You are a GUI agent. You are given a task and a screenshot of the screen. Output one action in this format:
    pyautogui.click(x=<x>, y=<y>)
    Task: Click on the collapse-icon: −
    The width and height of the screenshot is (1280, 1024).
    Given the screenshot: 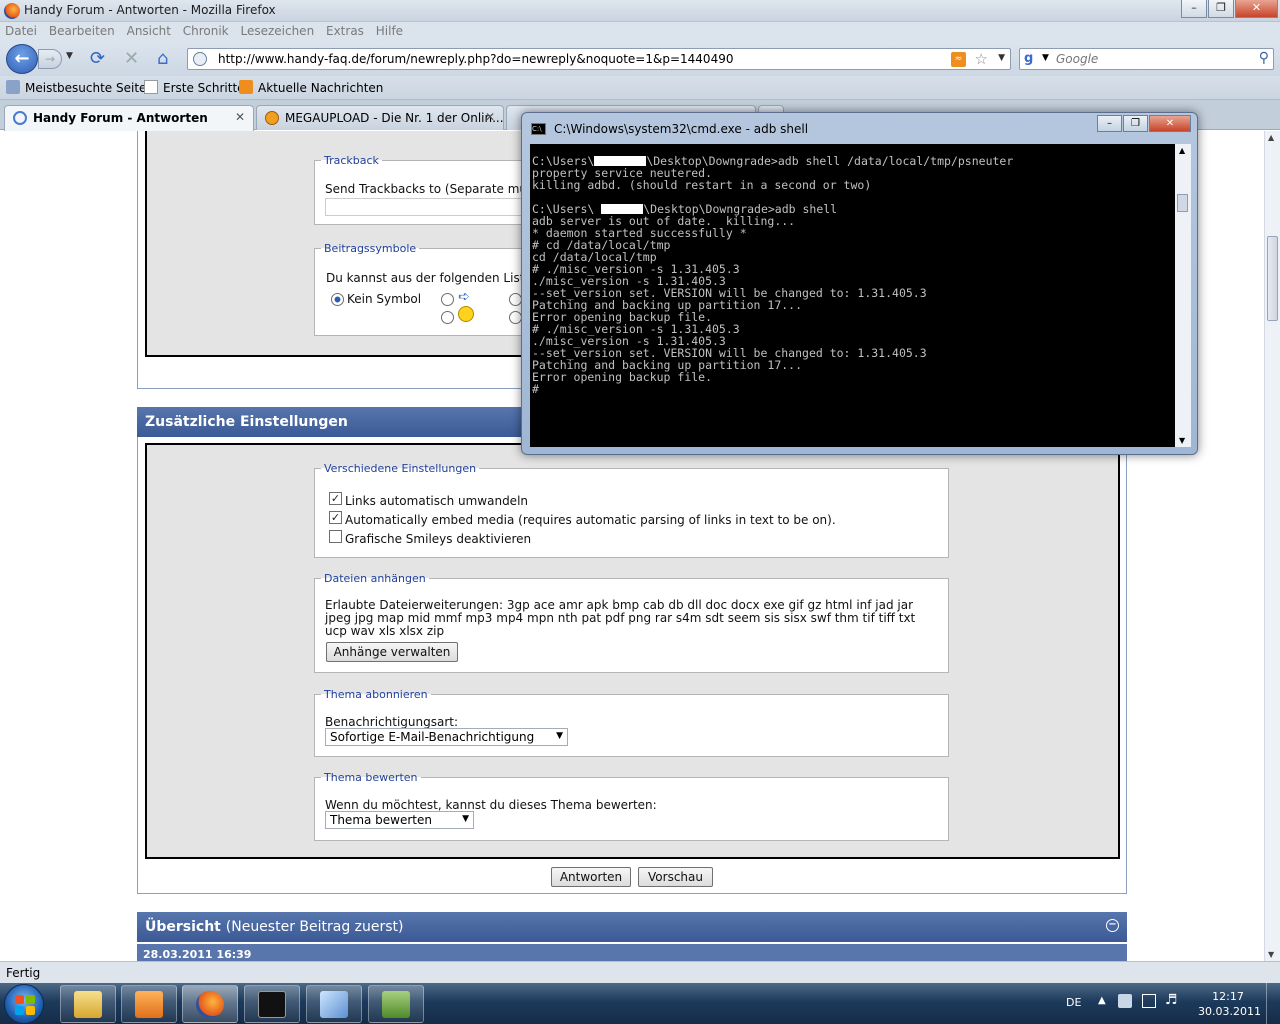 What is the action you would take?
    pyautogui.click(x=1112, y=925)
    